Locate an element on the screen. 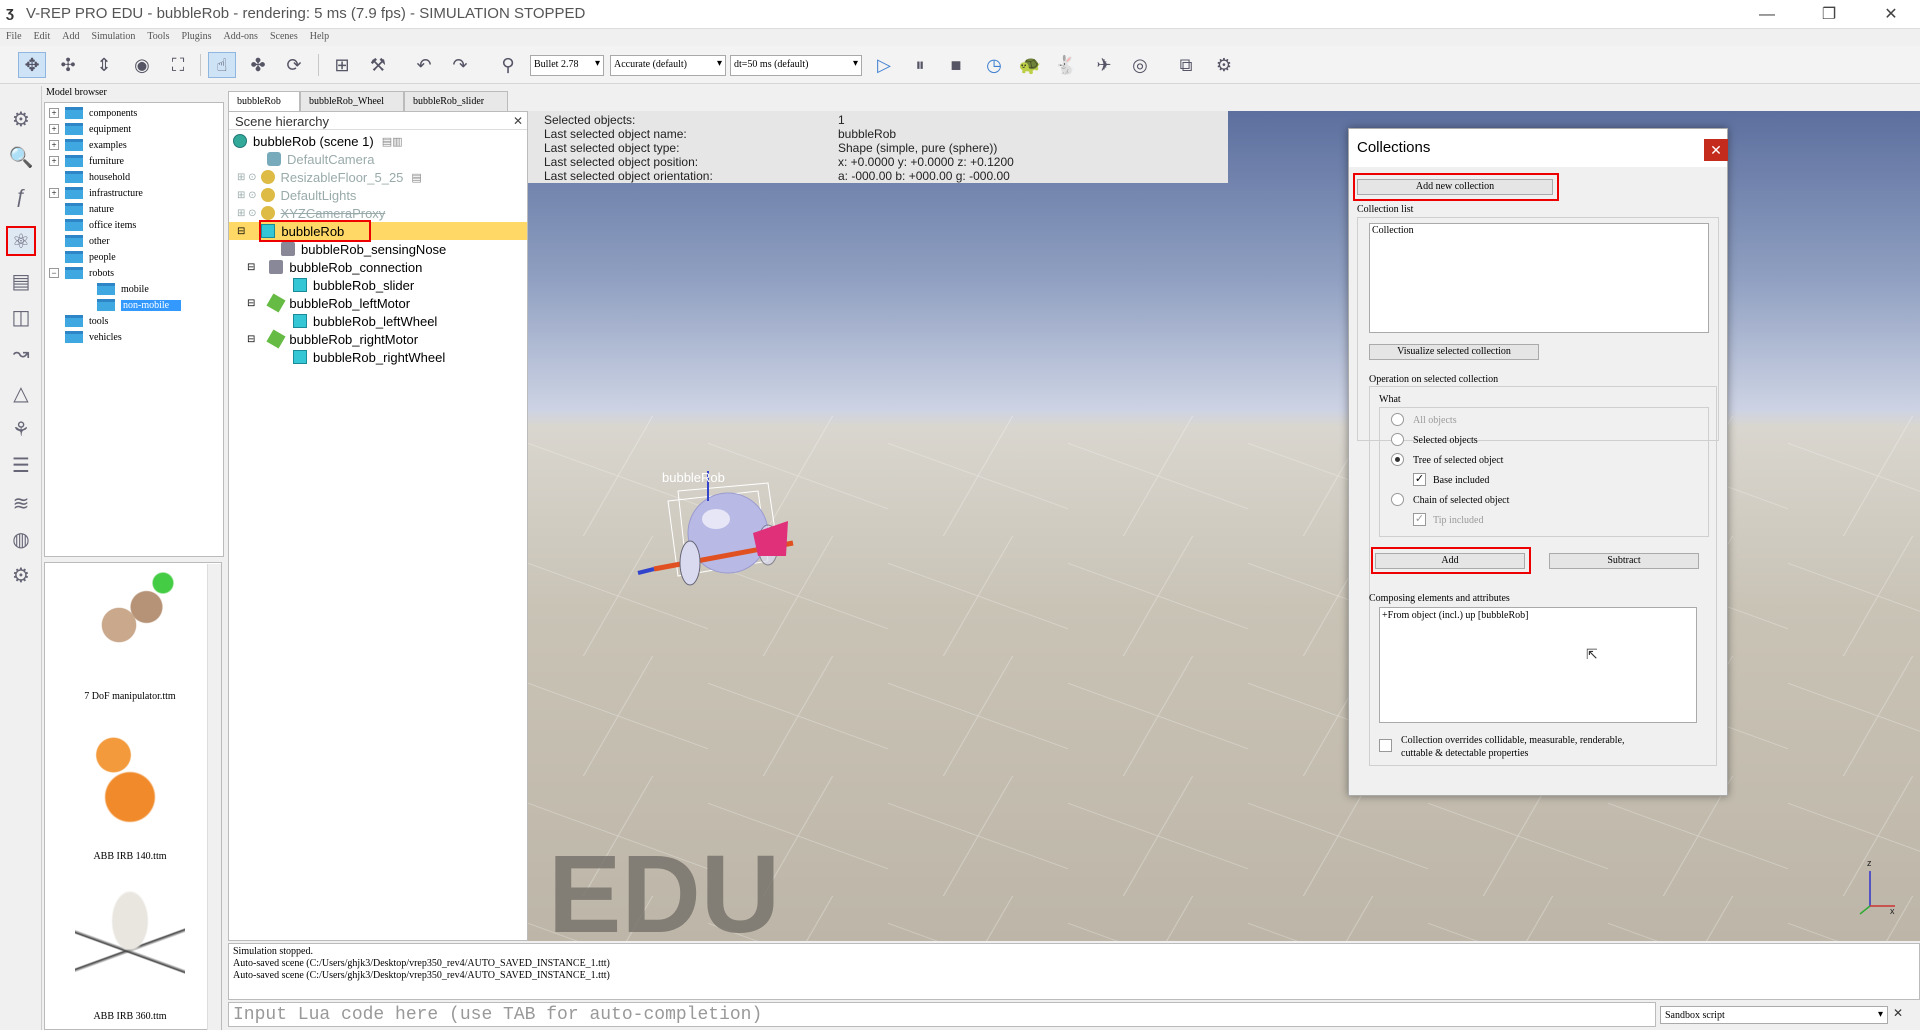 Image resolution: width=1920 pixels, height=1030 pixels. minimize-button: — is located at coordinates (1767, 14).